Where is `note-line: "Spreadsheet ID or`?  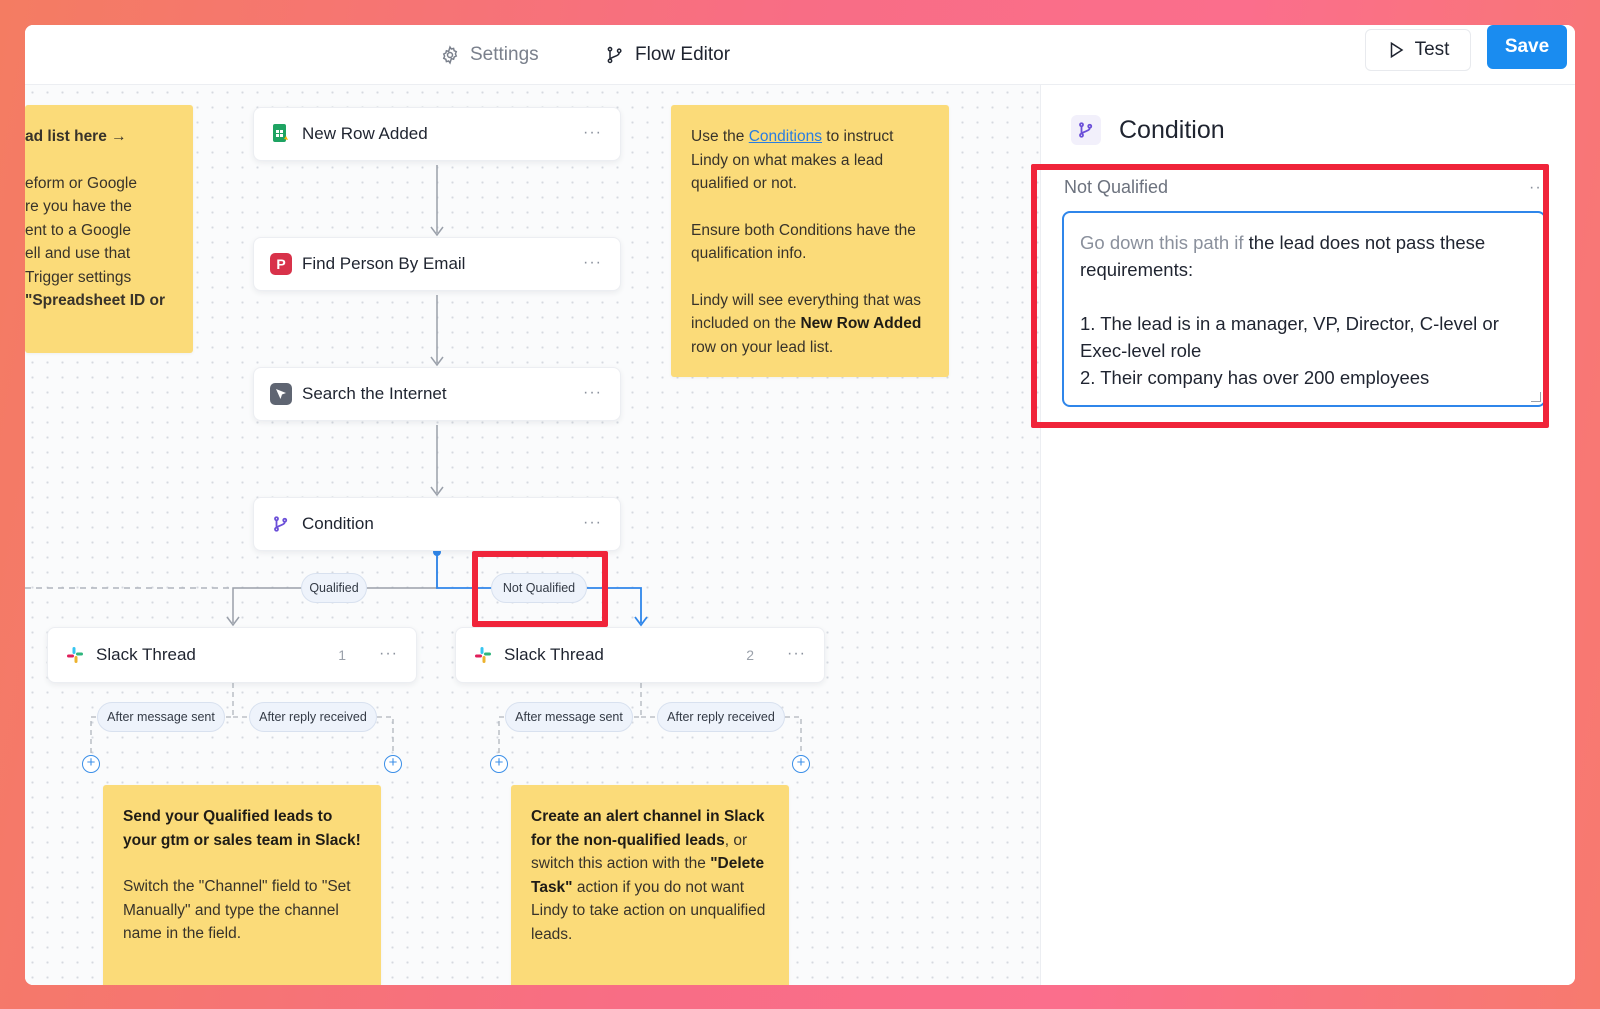 note-line: "Spreadsheet ID or is located at coordinates (95, 300).